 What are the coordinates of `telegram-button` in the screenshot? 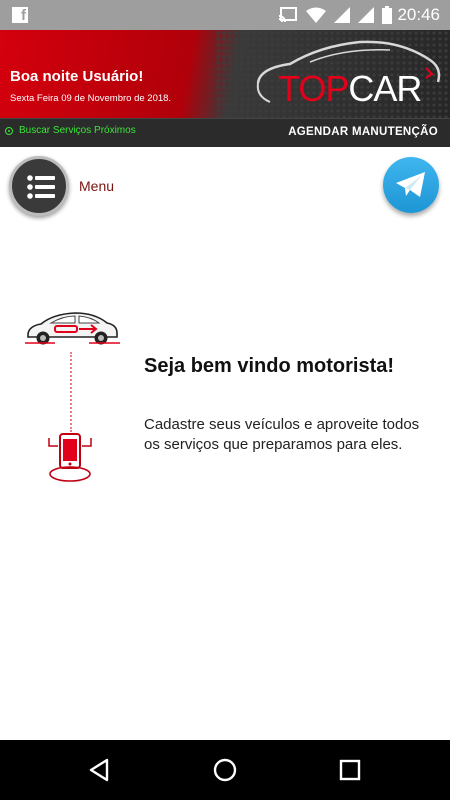 It's located at (411, 185).